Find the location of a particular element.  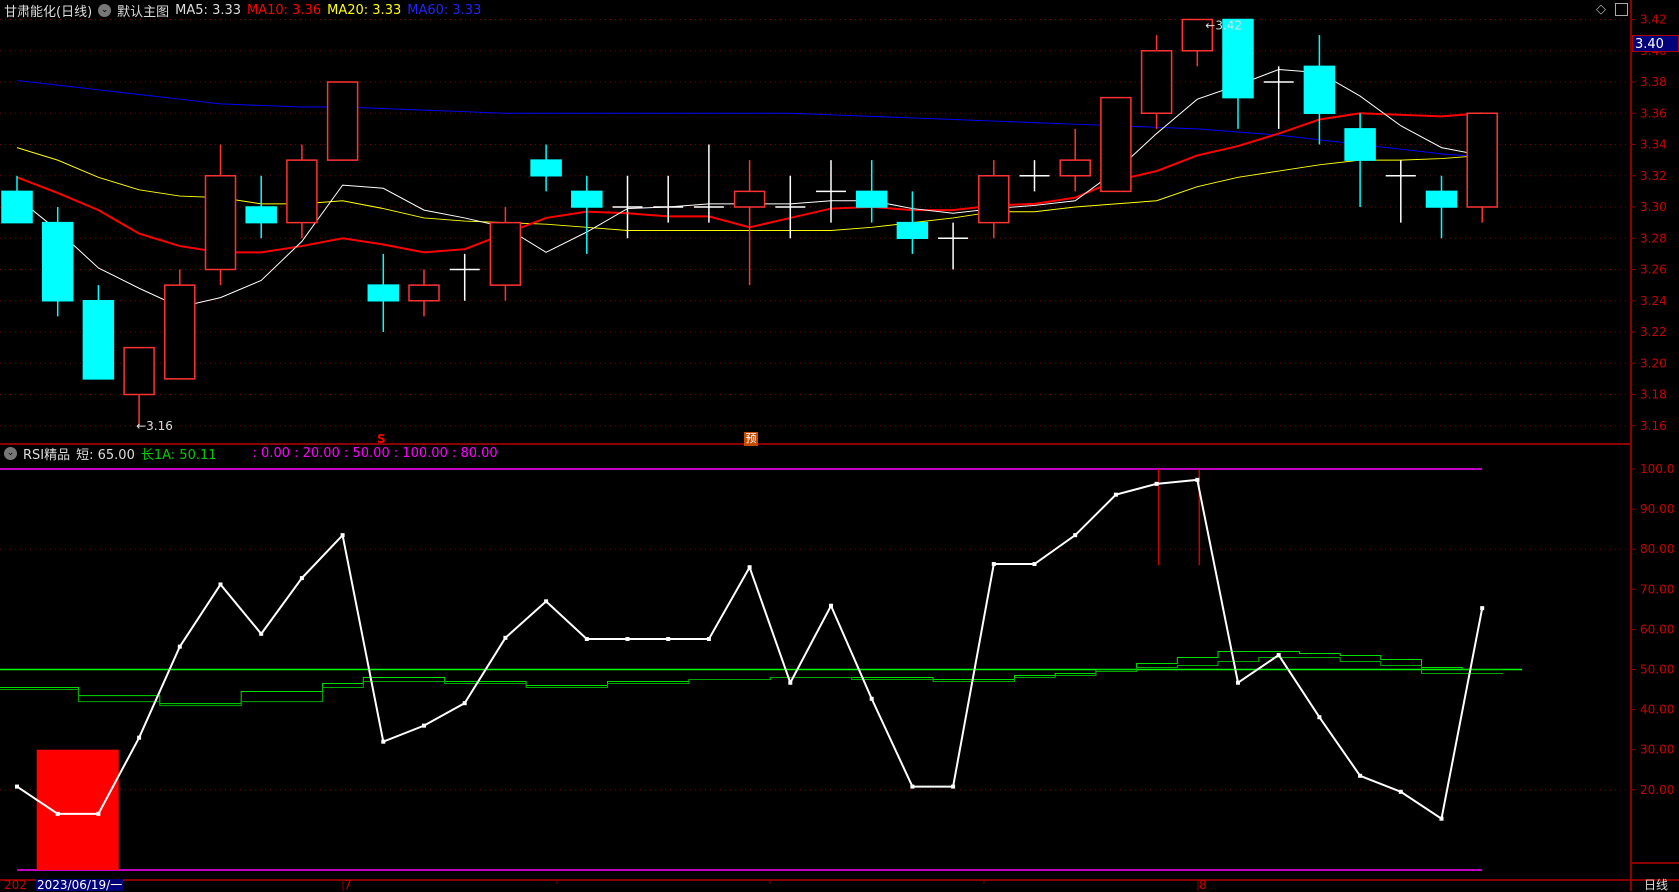

price-tick-label: 3.22 is located at coordinates (1653, 332).